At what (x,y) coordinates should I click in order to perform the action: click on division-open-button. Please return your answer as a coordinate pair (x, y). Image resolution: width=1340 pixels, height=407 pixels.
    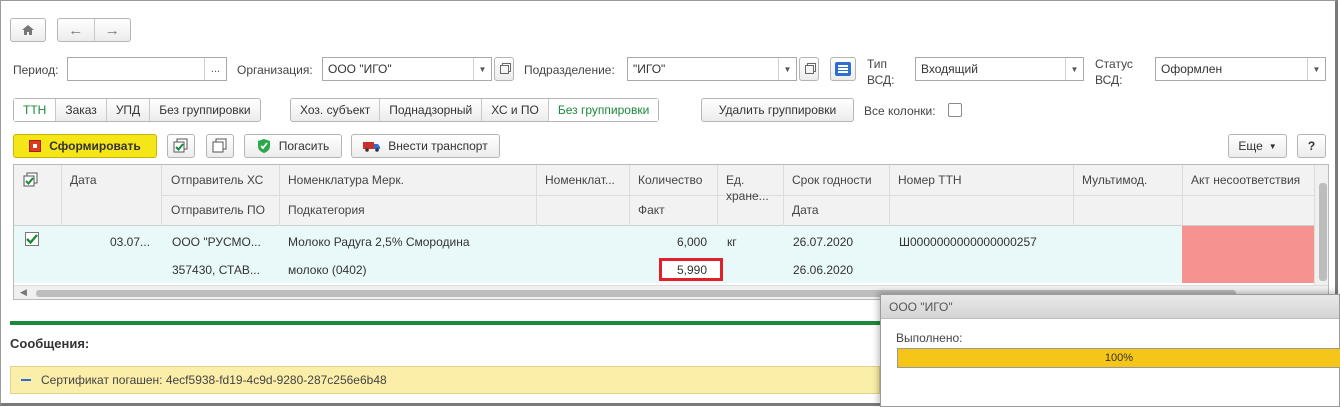
    Looking at the image, I should click on (809, 69).